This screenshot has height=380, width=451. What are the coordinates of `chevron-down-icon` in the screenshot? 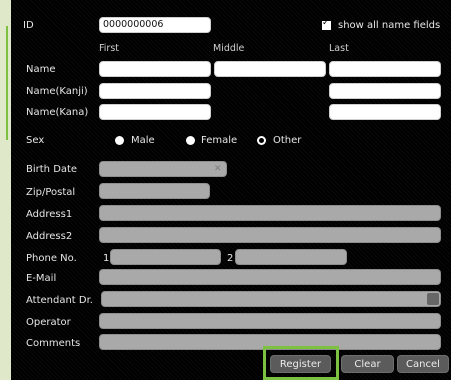 It's located at (433, 299).